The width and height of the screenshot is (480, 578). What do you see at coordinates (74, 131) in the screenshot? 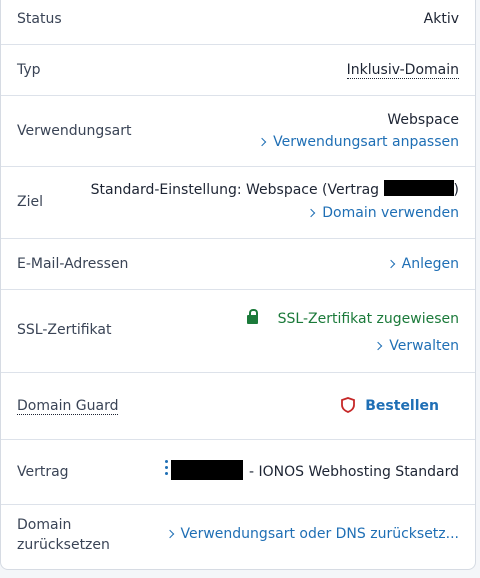
I see `verwendungsart-label: Verwendungsart` at bounding box center [74, 131].